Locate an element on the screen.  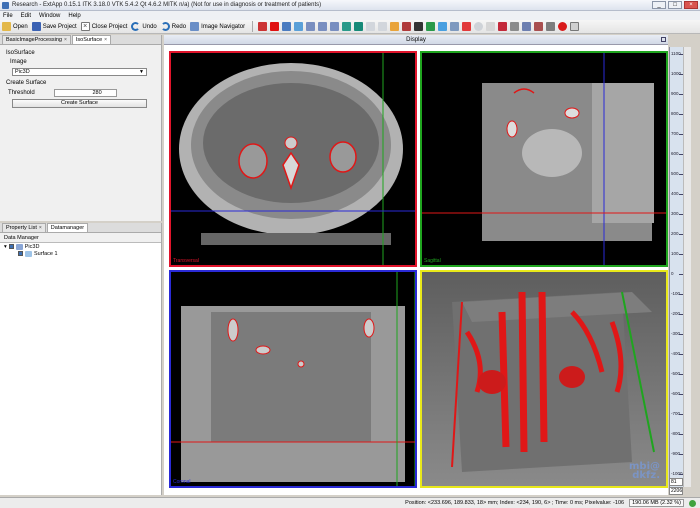
color-icon is located at coordinates (443, 26).